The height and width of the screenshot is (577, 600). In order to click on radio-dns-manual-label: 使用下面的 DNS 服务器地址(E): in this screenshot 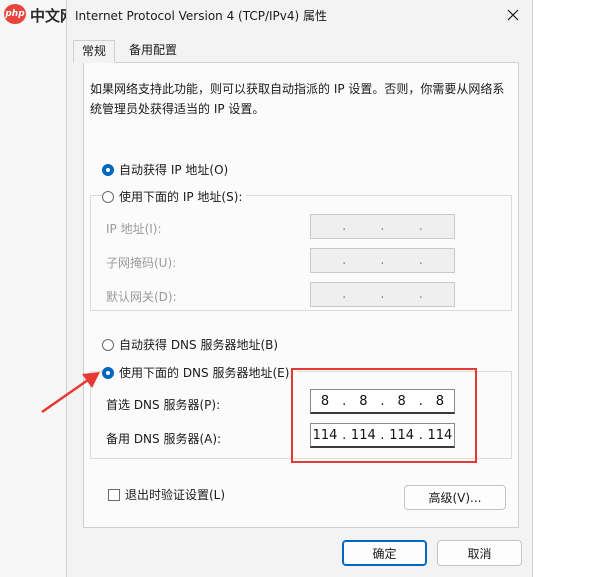, I will do `click(206, 373)`.